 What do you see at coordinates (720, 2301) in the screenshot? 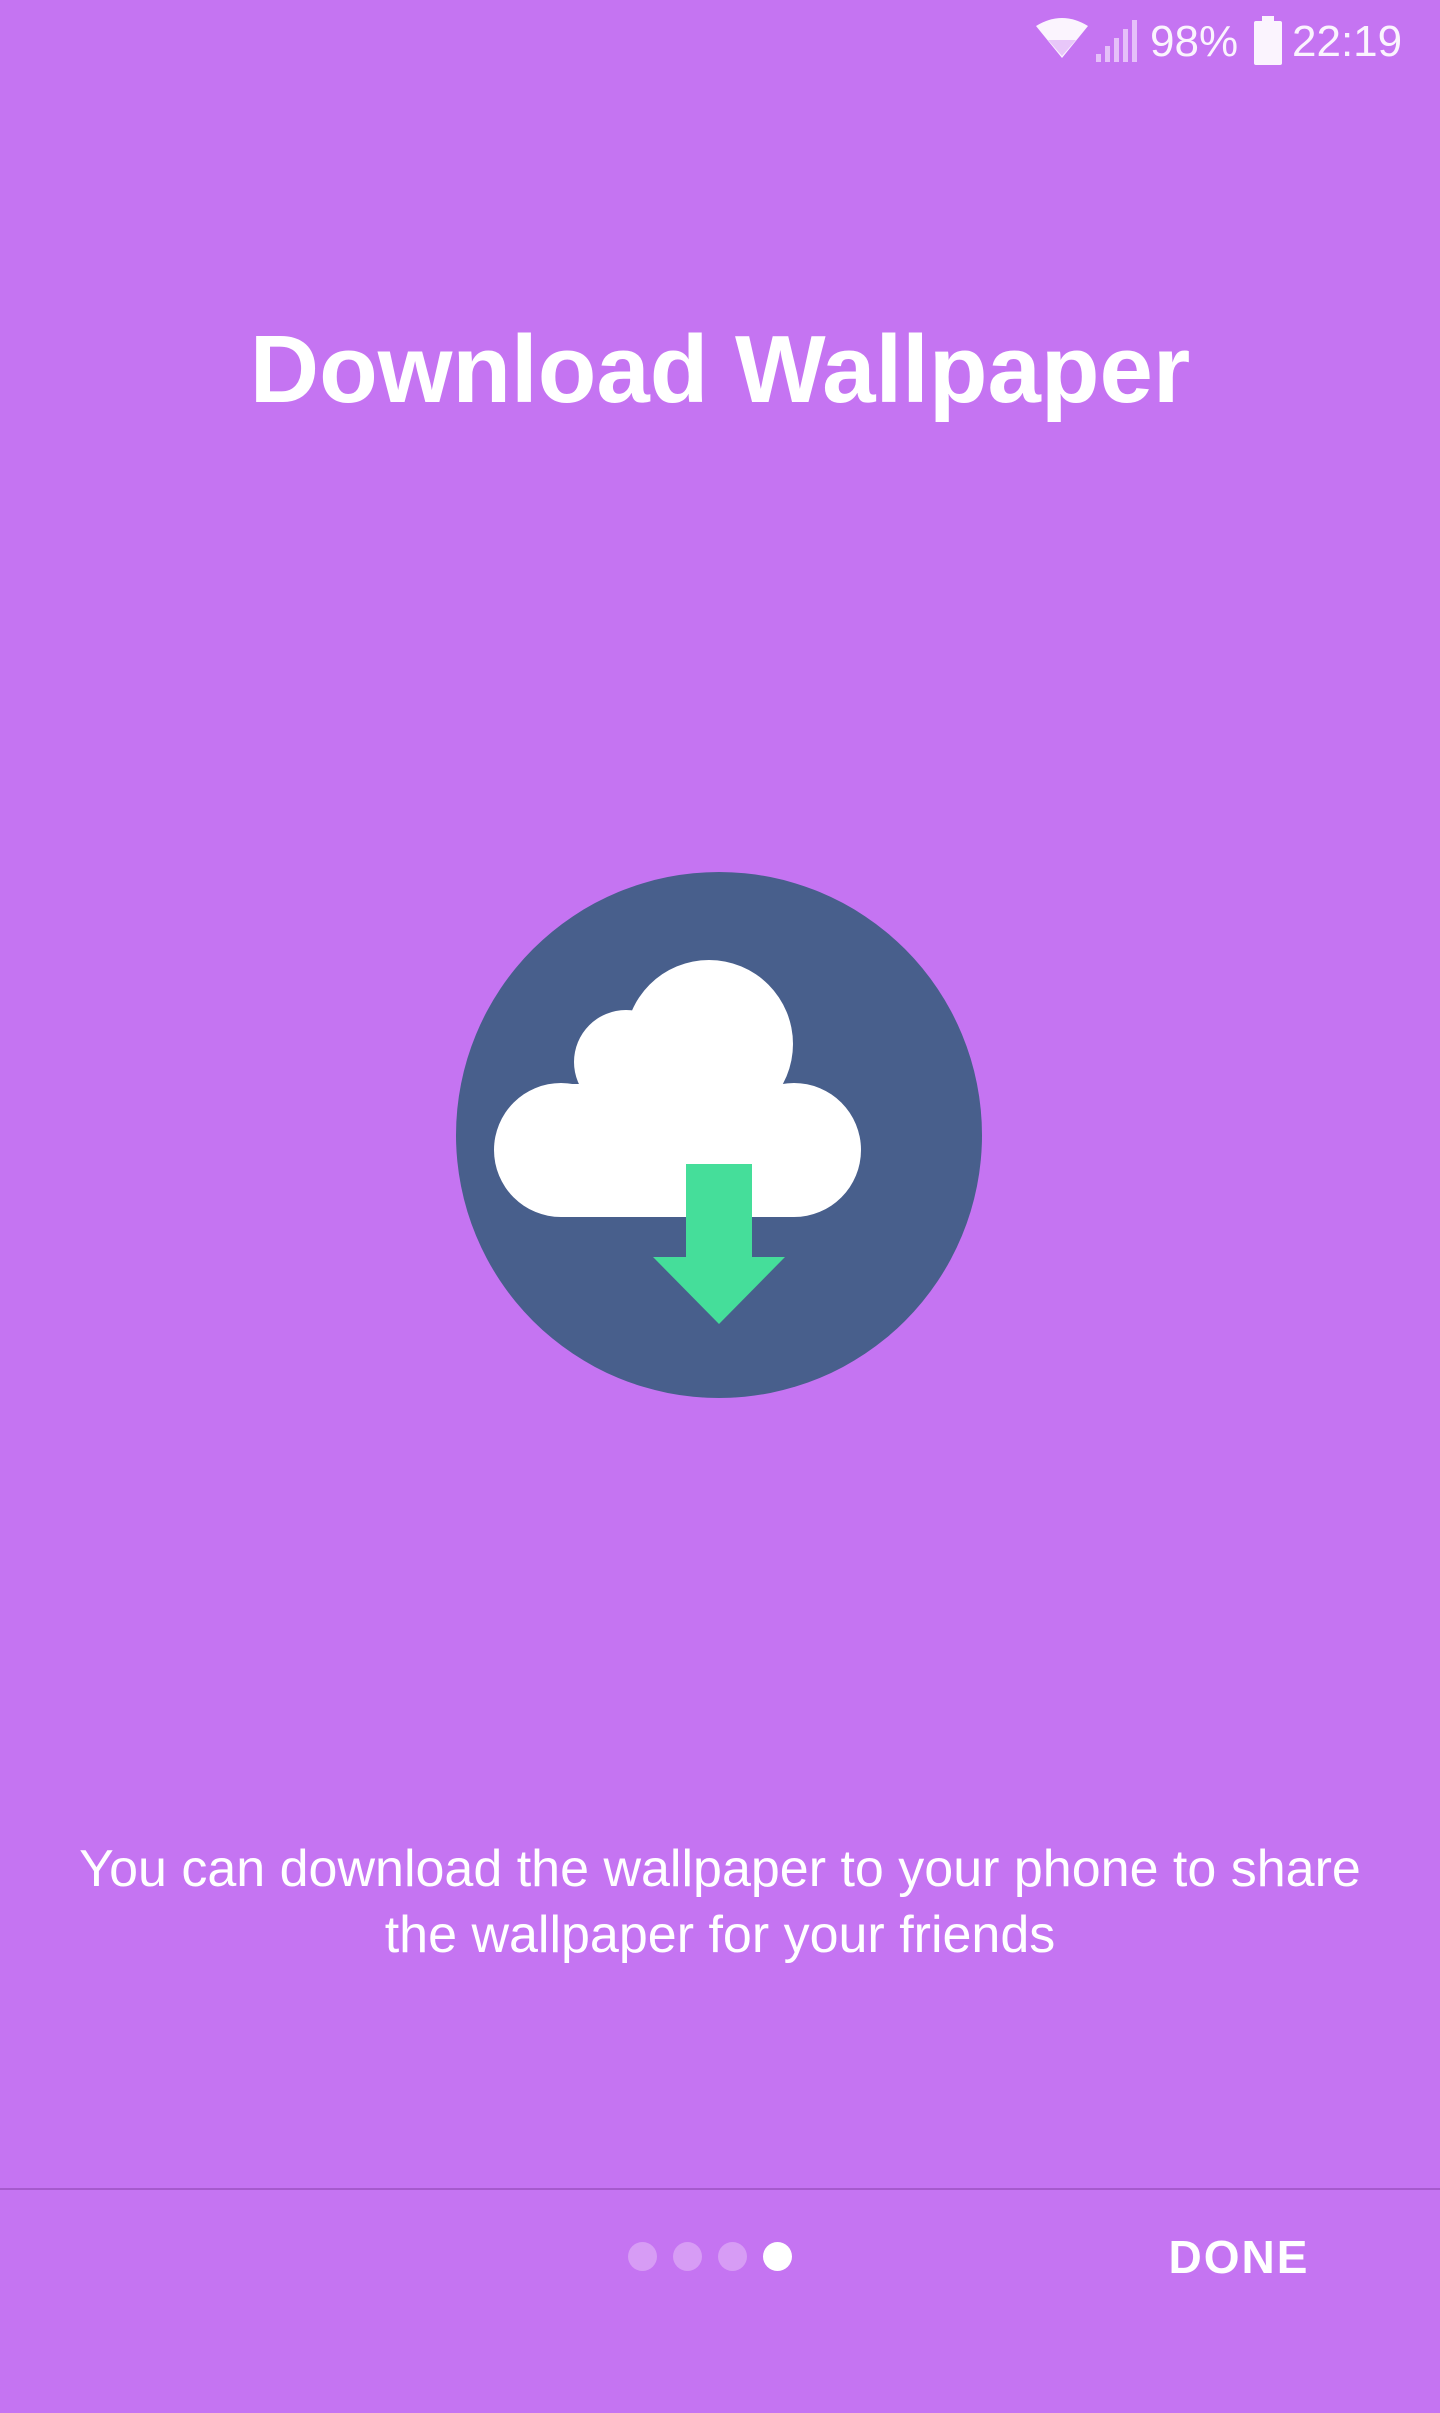
I see `footer-bar: DONE` at bounding box center [720, 2301].